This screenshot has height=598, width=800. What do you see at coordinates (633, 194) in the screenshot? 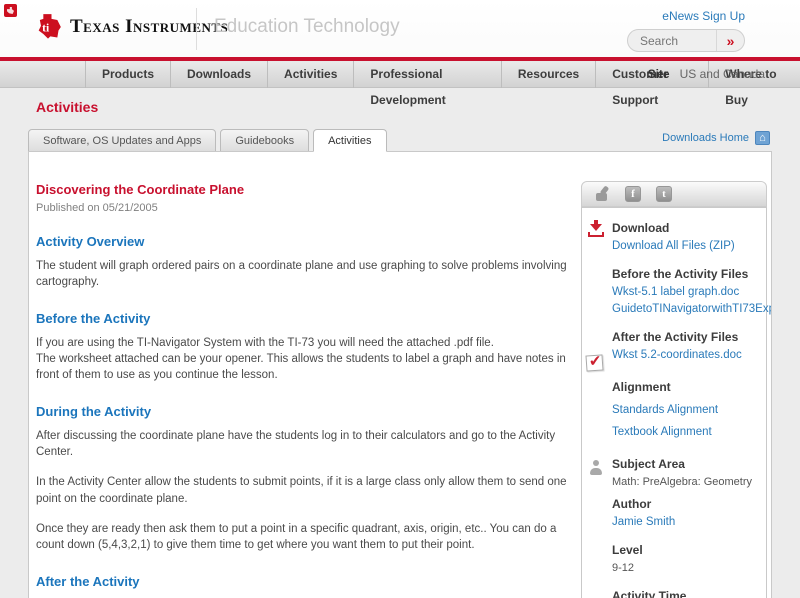
I see `facebook-icon: f` at bounding box center [633, 194].